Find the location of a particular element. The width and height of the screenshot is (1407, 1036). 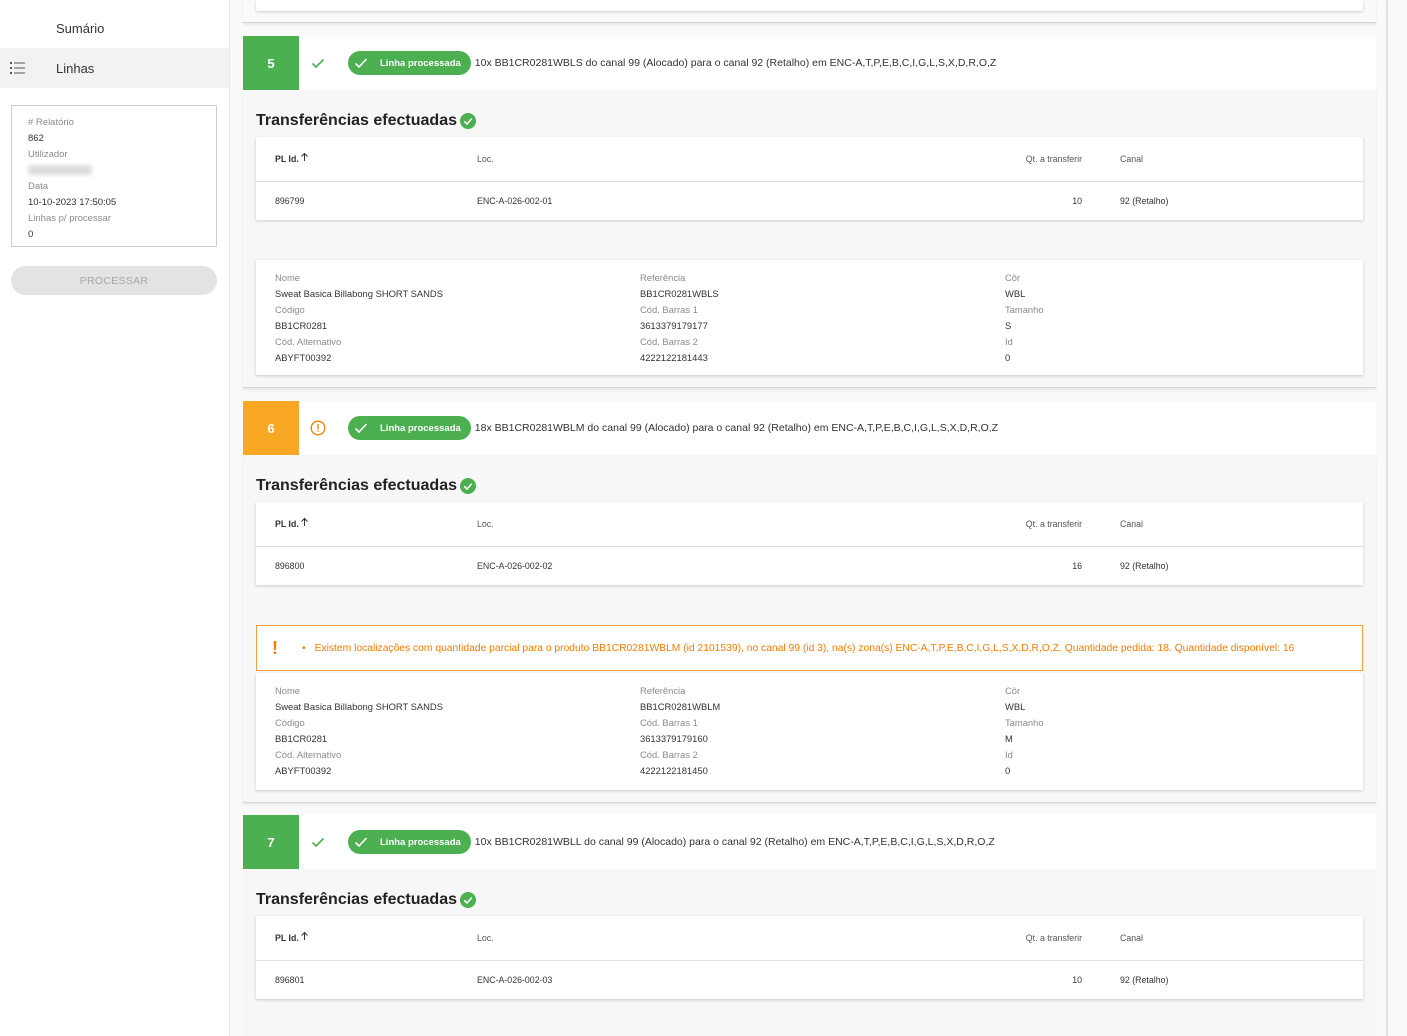

report-label: # Relatório is located at coordinates (51, 122).